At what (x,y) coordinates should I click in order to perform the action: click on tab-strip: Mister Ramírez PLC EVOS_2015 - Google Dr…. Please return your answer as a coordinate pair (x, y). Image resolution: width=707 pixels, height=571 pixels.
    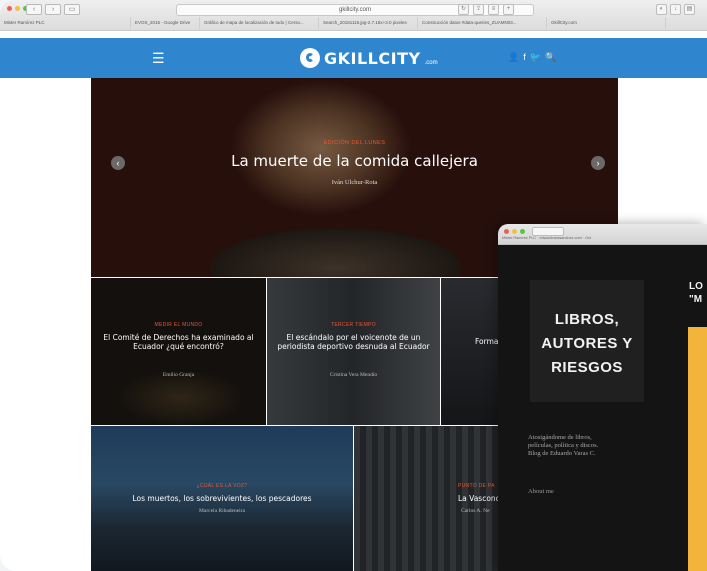
    Looking at the image, I should click on (353, 23).